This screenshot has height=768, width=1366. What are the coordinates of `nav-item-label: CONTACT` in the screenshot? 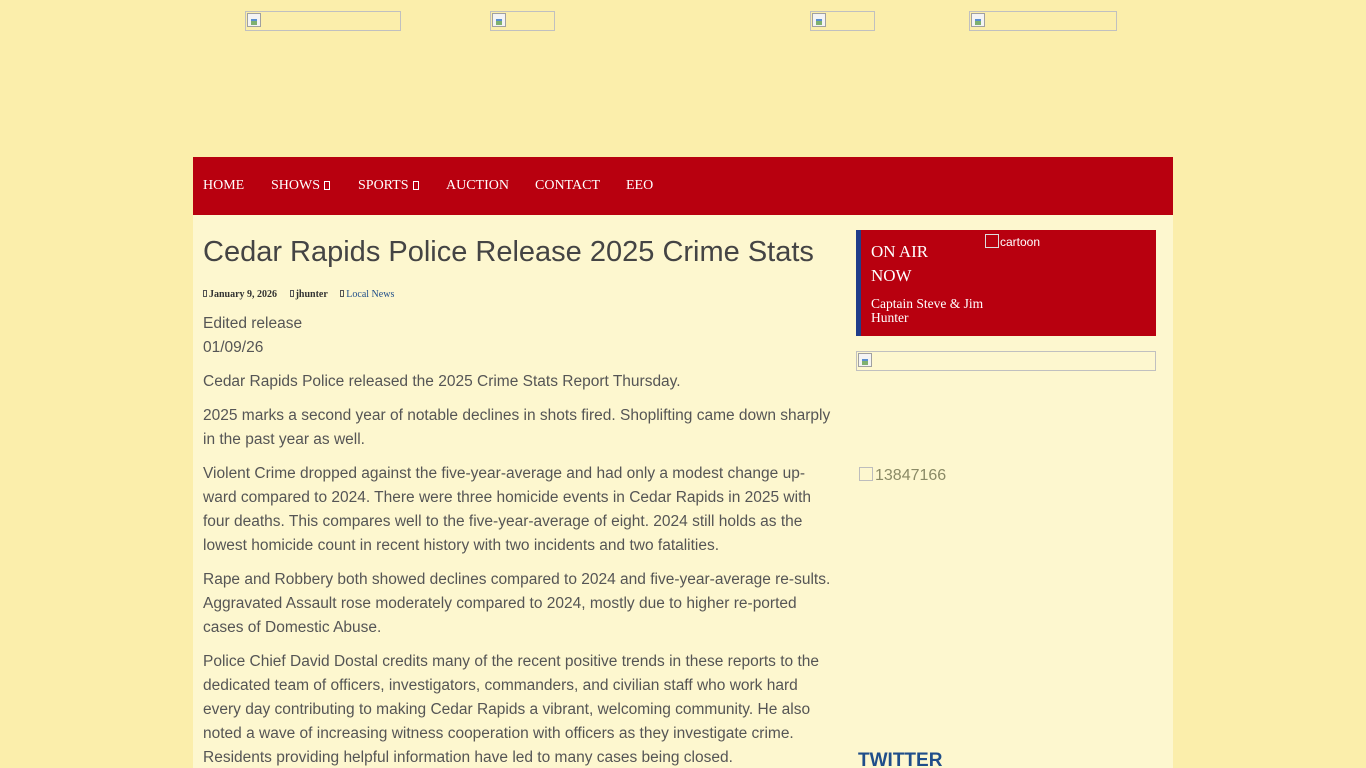 It's located at (567, 185).